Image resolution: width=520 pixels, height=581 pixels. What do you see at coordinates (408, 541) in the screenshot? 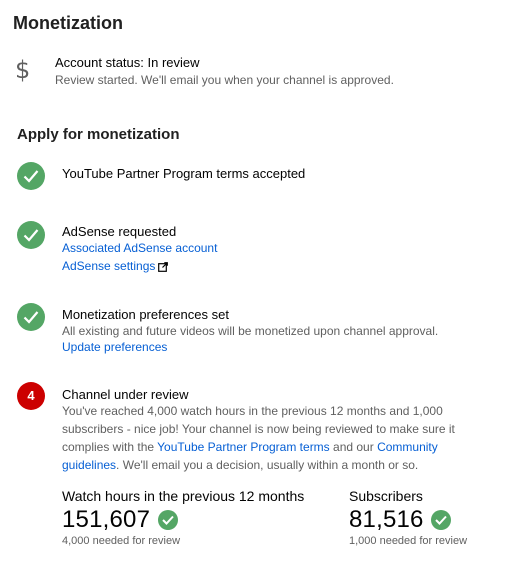
I see `subscribers-note: 1,000 needed for review` at bounding box center [408, 541].